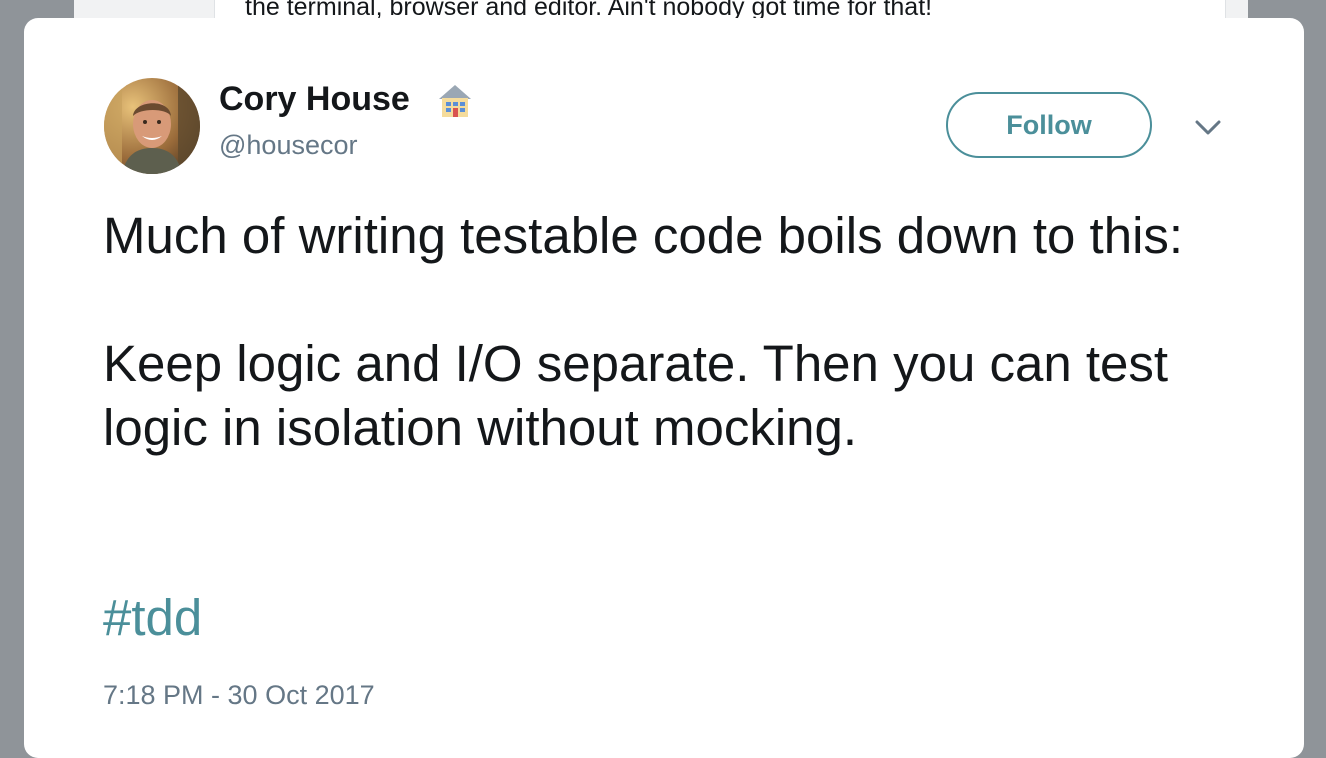  What do you see at coordinates (288, 145) in the screenshot?
I see `author-handle: @housecor` at bounding box center [288, 145].